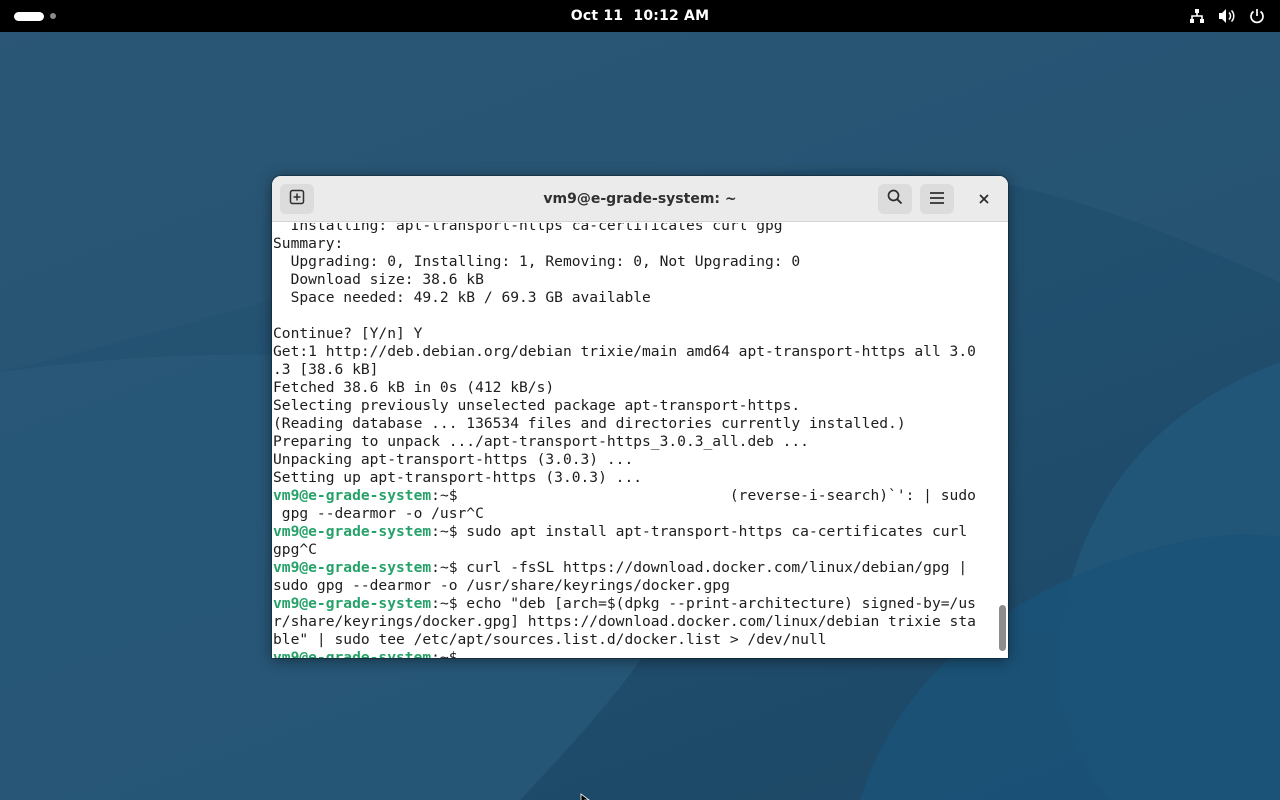  I want to click on close-icon, so click(984, 199).